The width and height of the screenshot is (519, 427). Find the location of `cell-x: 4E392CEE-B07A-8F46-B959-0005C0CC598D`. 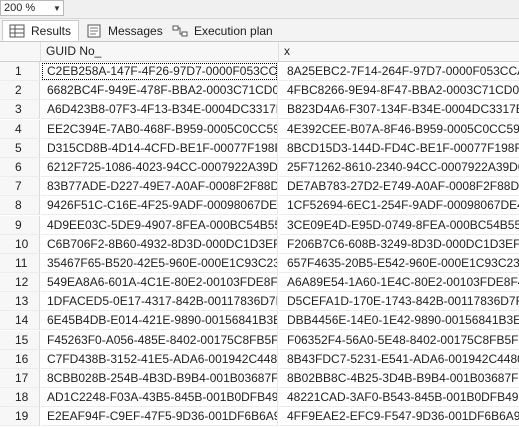

cell-x: 4E392CEE-B07A-8F46-B959-0005C0CC598D is located at coordinates (399, 129).